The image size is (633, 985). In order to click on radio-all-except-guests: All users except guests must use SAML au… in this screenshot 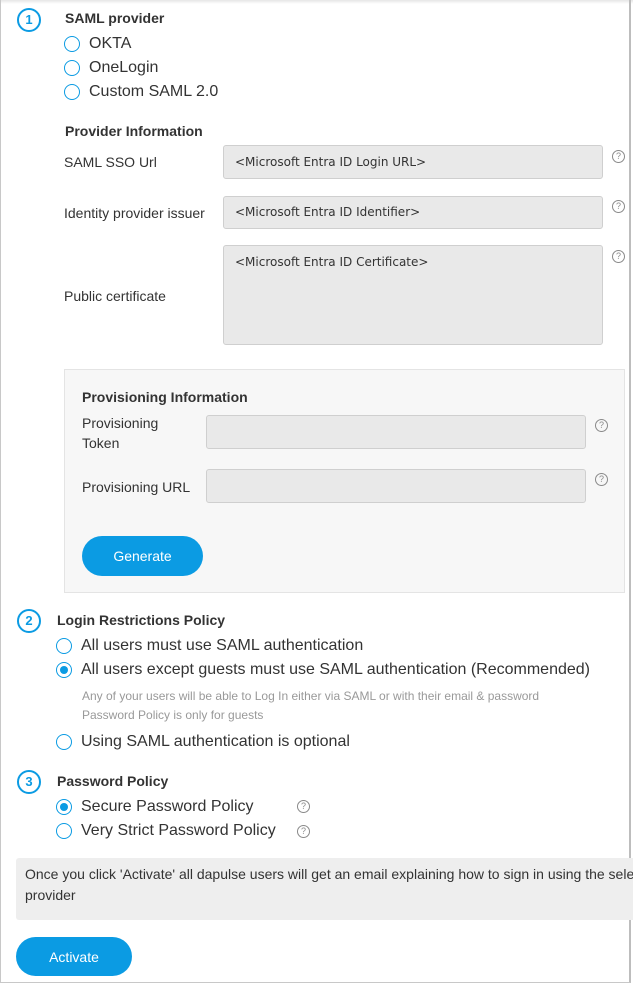, I will do `click(323, 670)`.